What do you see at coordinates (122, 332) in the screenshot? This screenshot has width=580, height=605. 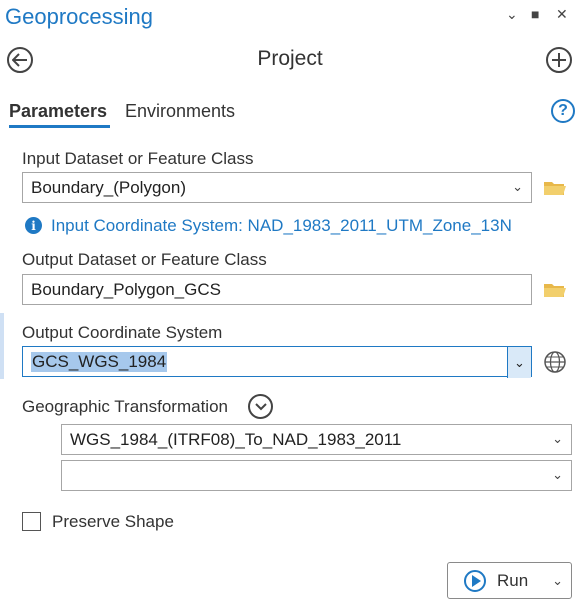 I see `output-coordinate-system-label: Output Coordinate System` at bounding box center [122, 332].